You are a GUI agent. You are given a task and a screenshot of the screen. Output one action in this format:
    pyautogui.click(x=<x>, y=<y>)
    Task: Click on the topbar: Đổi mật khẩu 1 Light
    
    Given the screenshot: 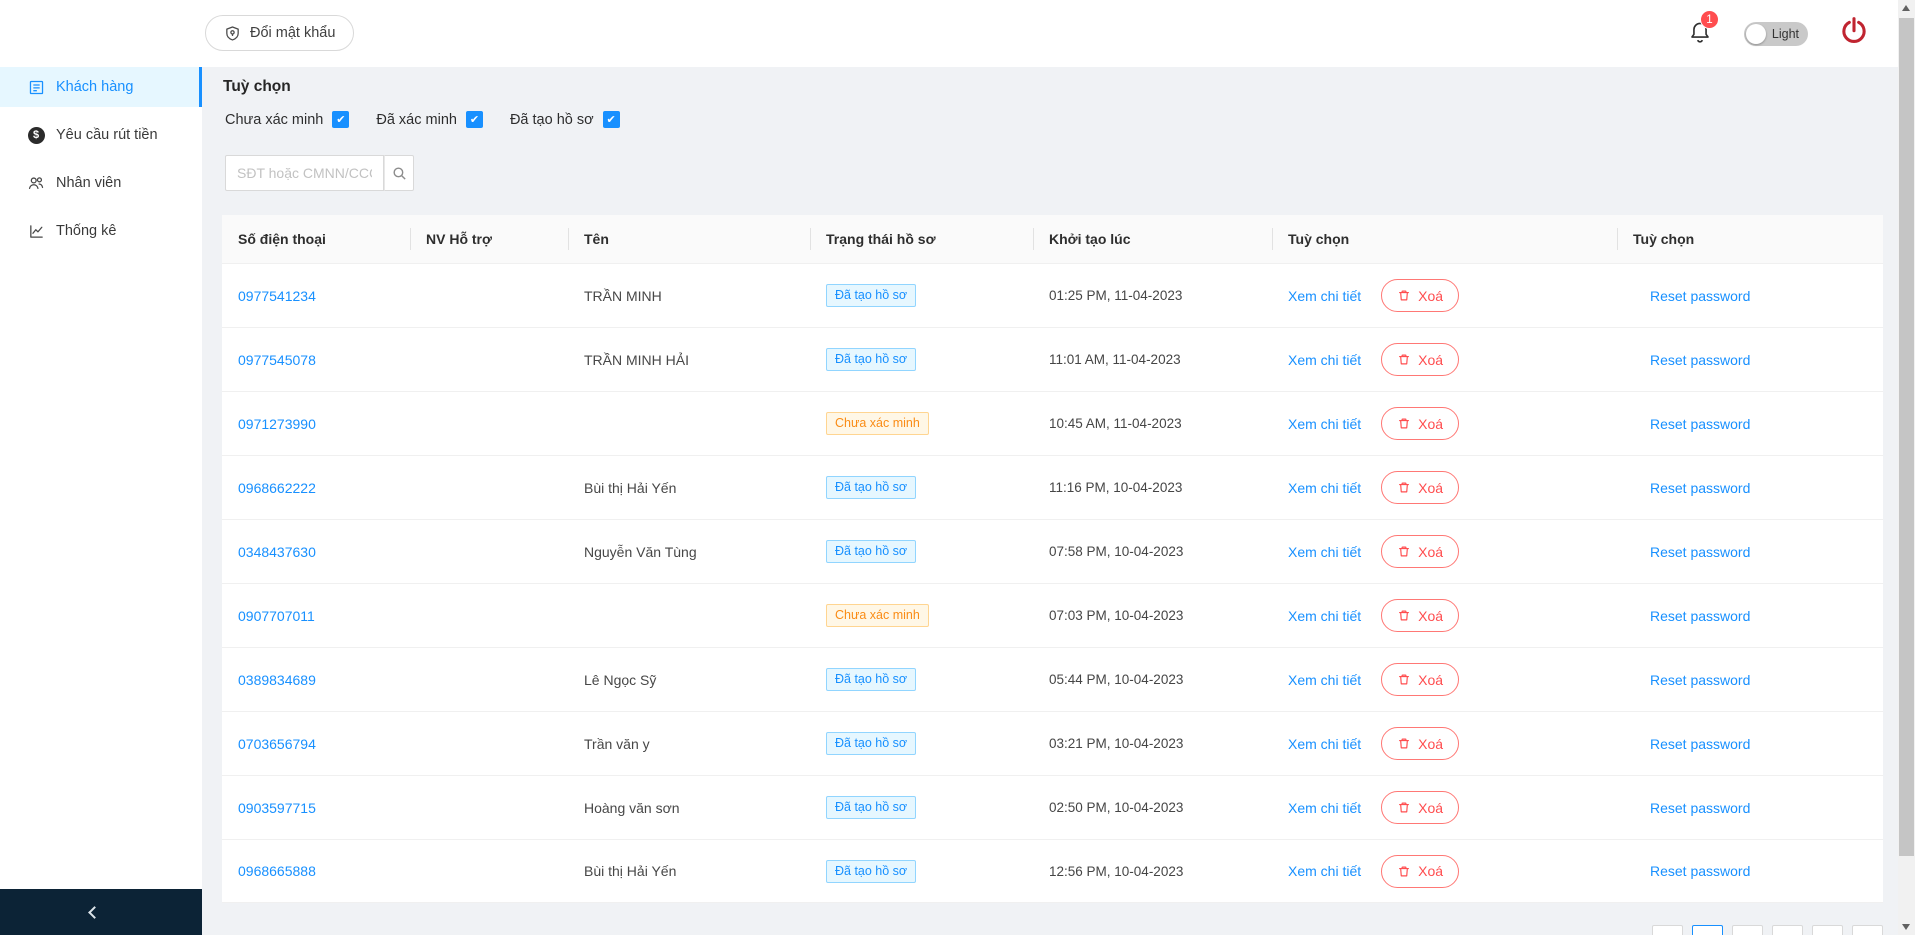 What is the action you would take?
    pyautogui.click(x=949, y=33)
    